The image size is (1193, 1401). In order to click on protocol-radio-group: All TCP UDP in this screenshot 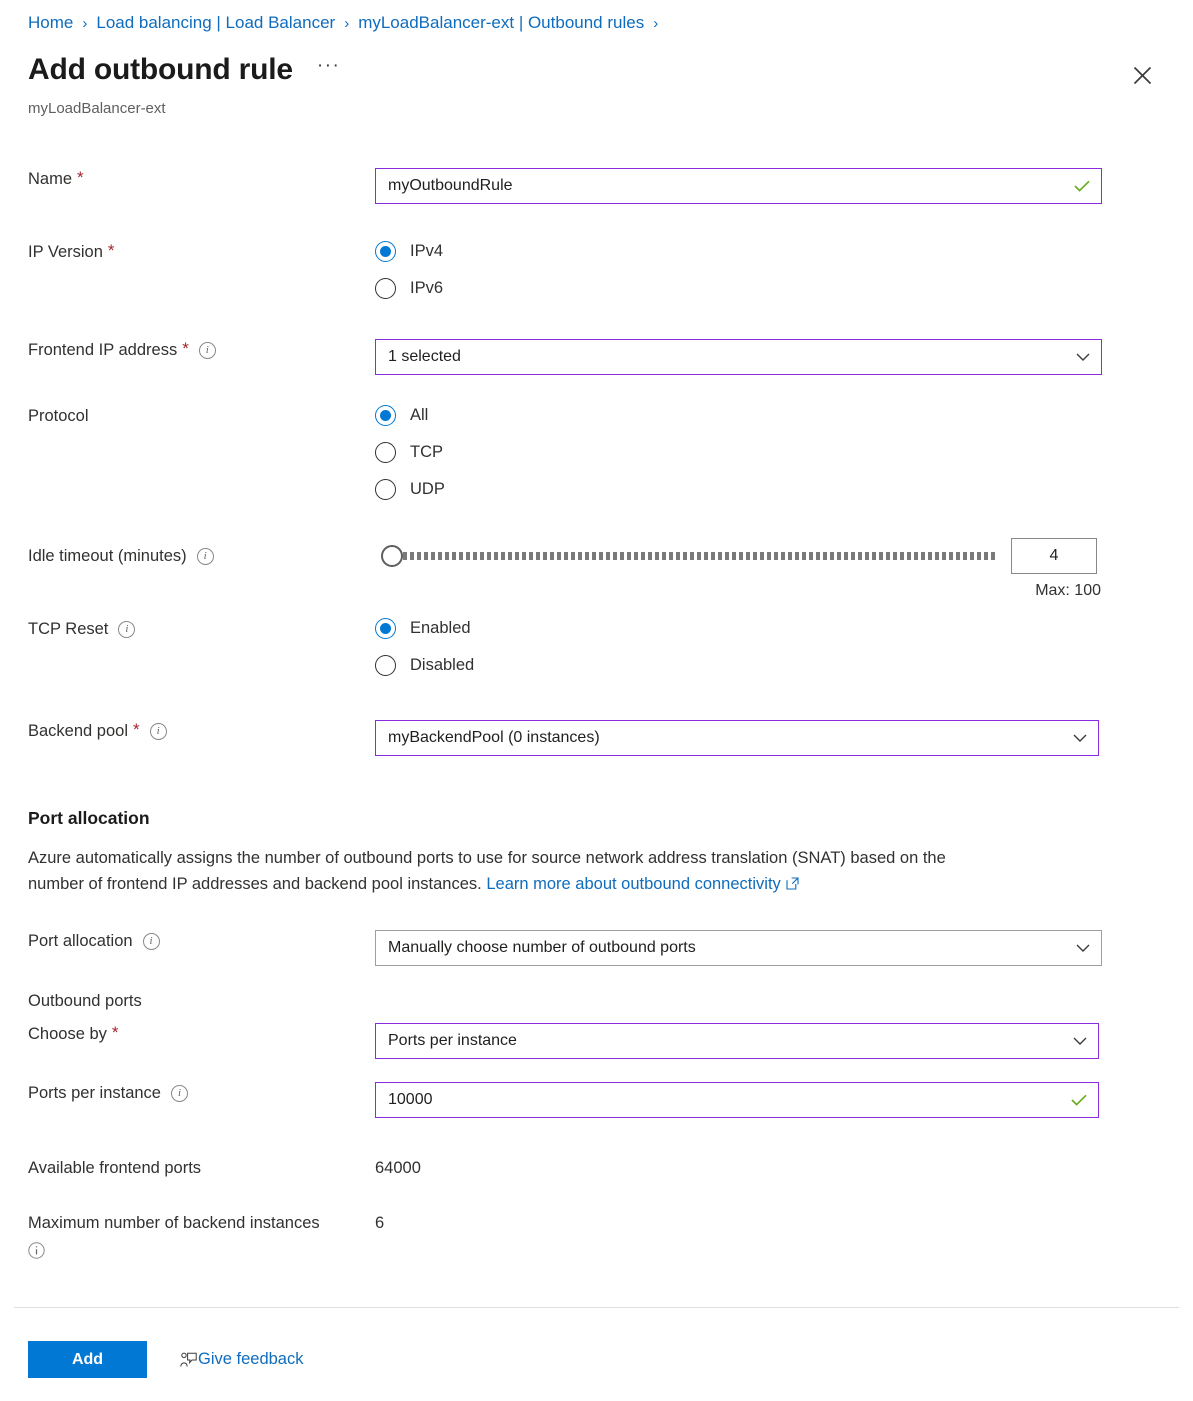, I will do `click(784, 452)`.